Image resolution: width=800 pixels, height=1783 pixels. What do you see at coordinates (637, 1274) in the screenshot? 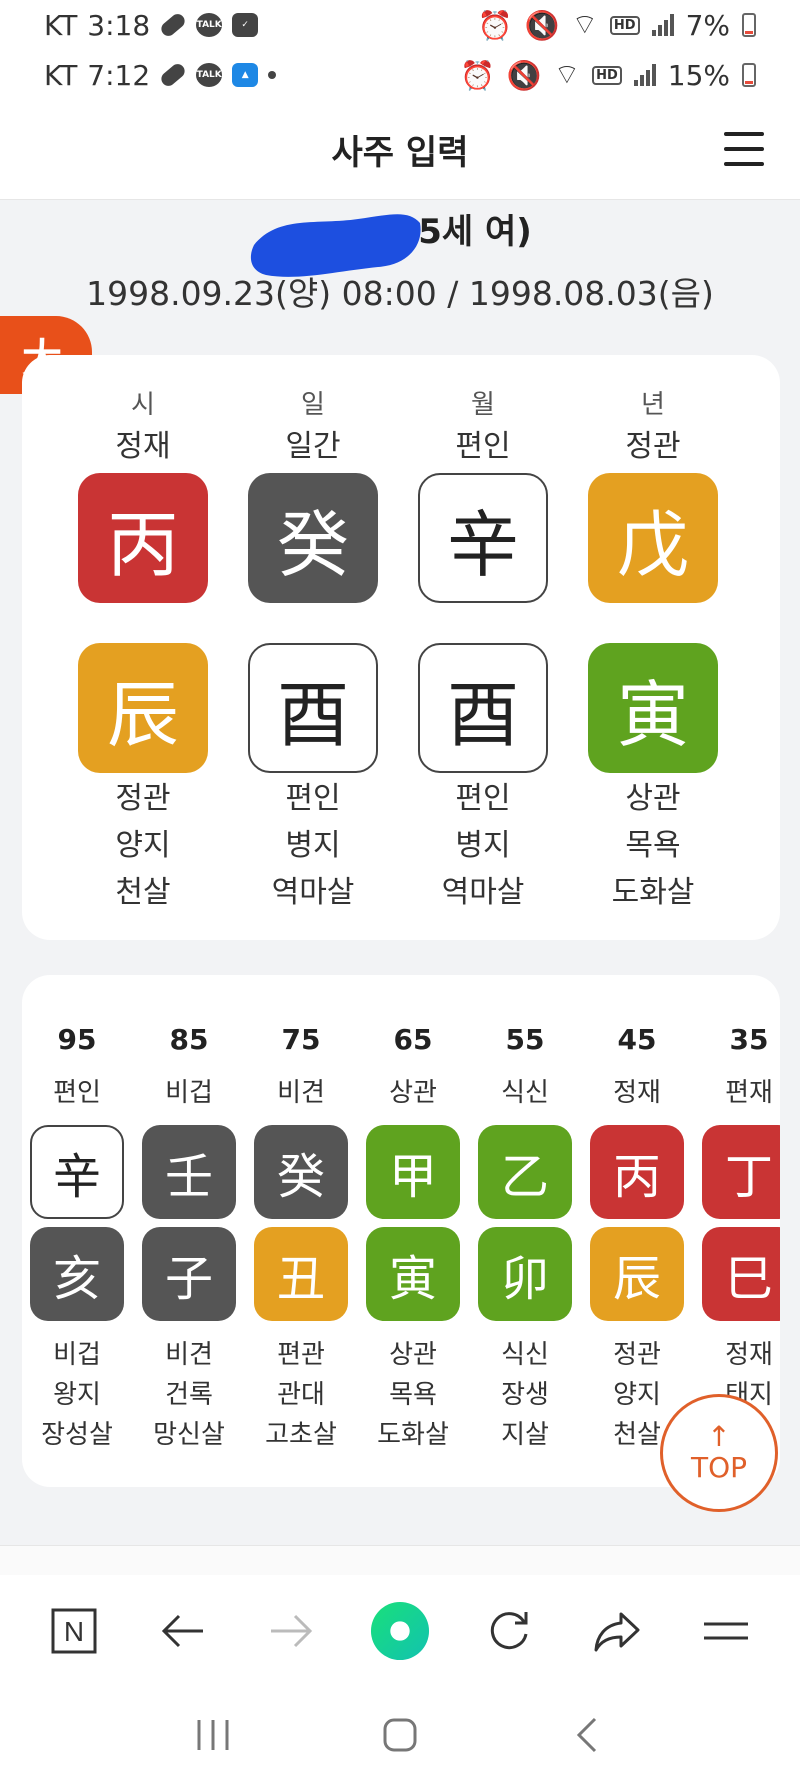
I see `daeun-branch-tile: 辰` at bounding box center [637, 1274].